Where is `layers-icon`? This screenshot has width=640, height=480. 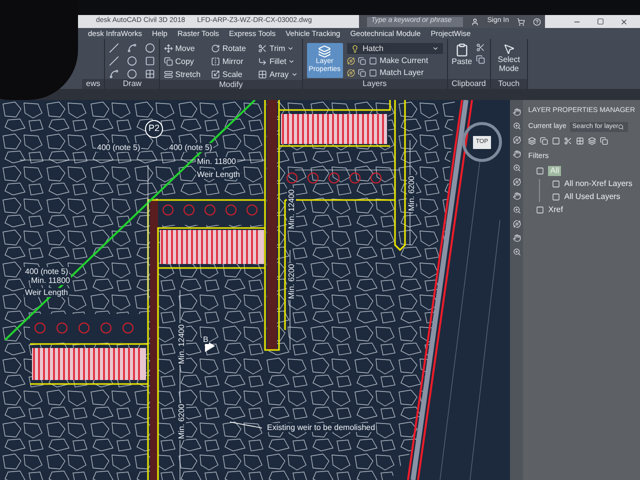 layers-icon is located at coordinates (325, 51).